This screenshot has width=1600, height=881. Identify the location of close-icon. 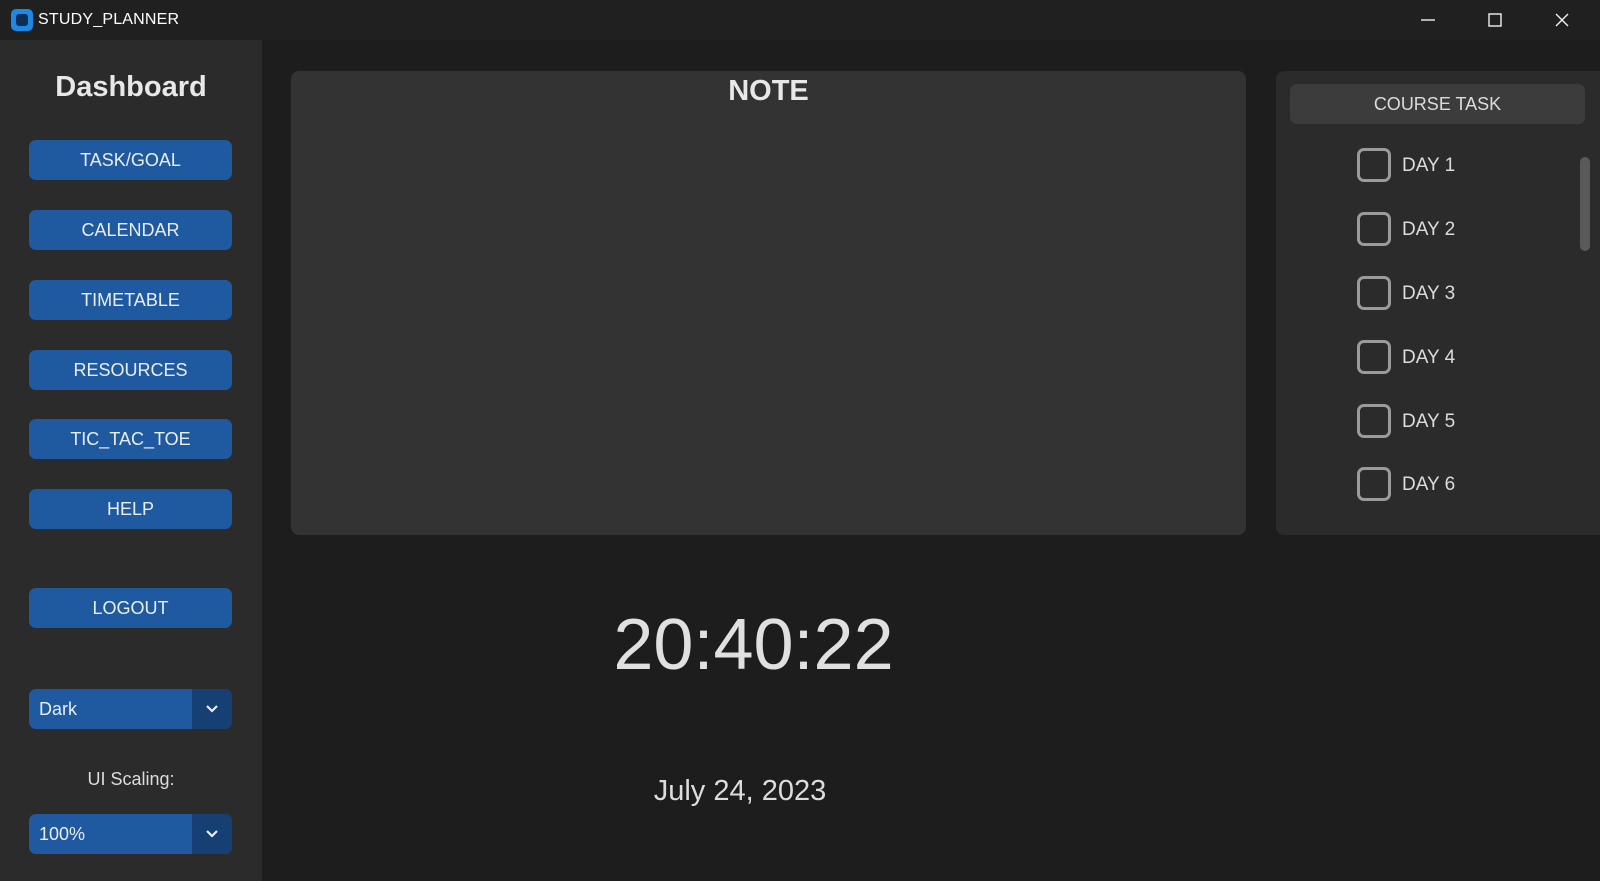
(1562, 20).